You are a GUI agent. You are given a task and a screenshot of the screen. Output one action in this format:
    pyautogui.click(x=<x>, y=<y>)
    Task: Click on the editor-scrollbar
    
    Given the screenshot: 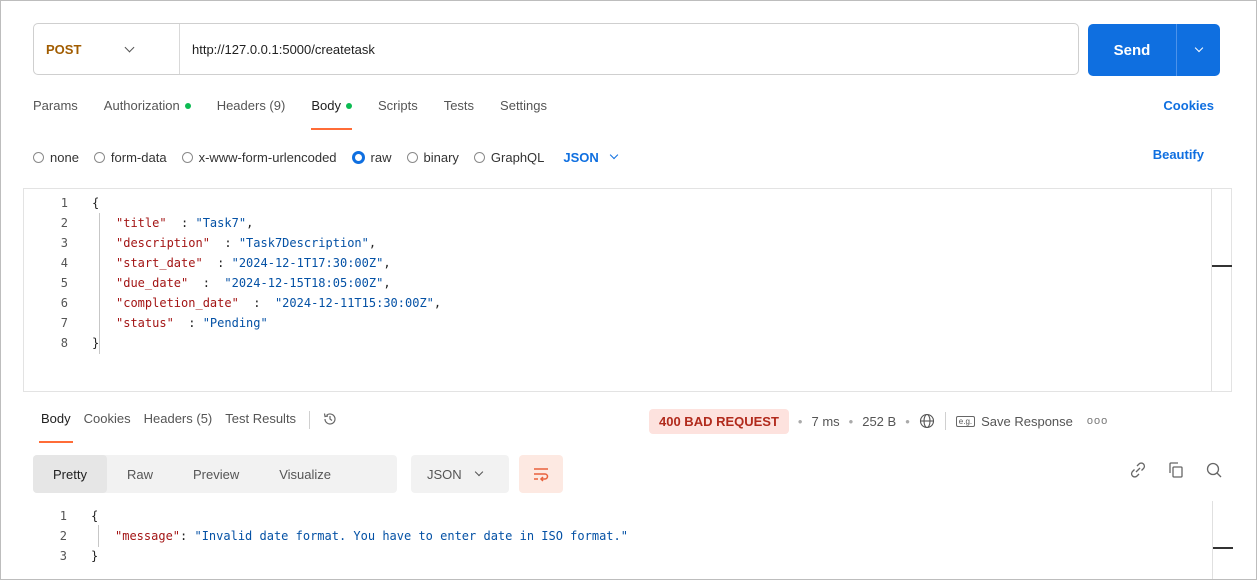 What is the action you would take?
    pyautogui.click(x=1221, y=290)
    